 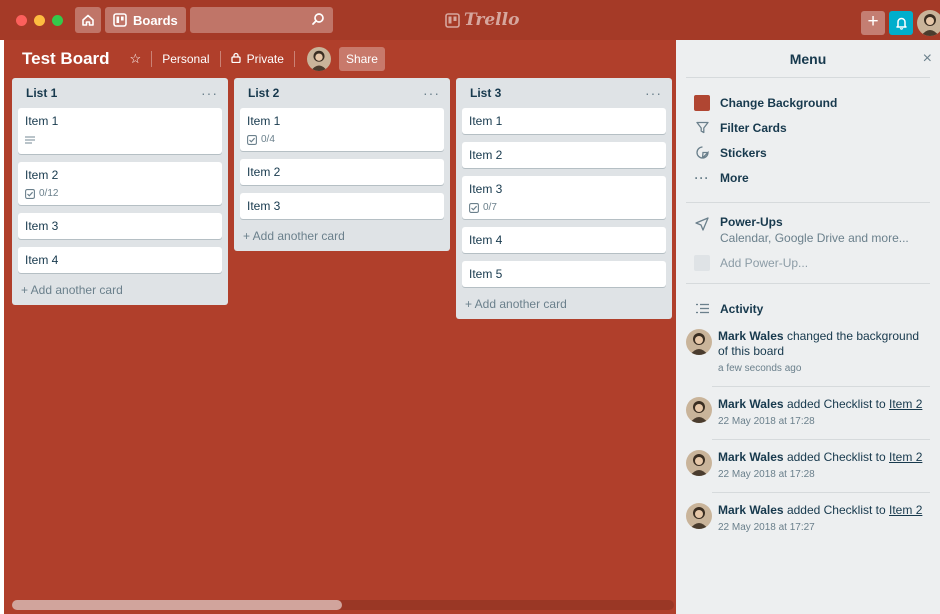 I want to click on checklist-badge: 0/4, so click(x=342, y=139).